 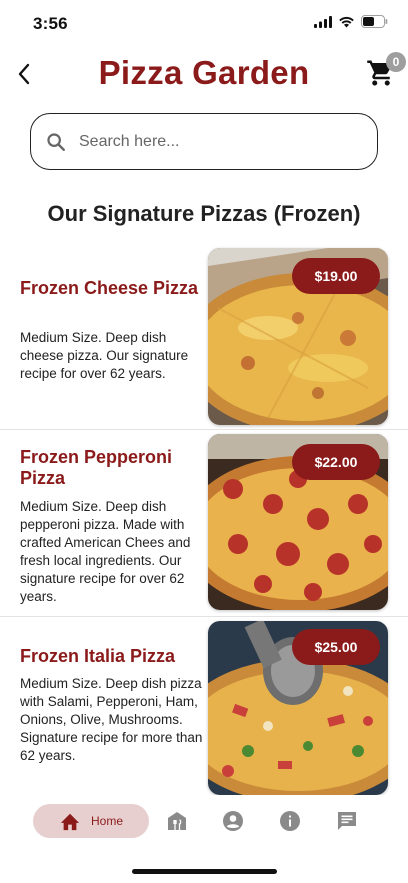 What do you see at coordinates (204, 871) in the screenshot?
I see `home-indicator` at bounding box center [204, 871].